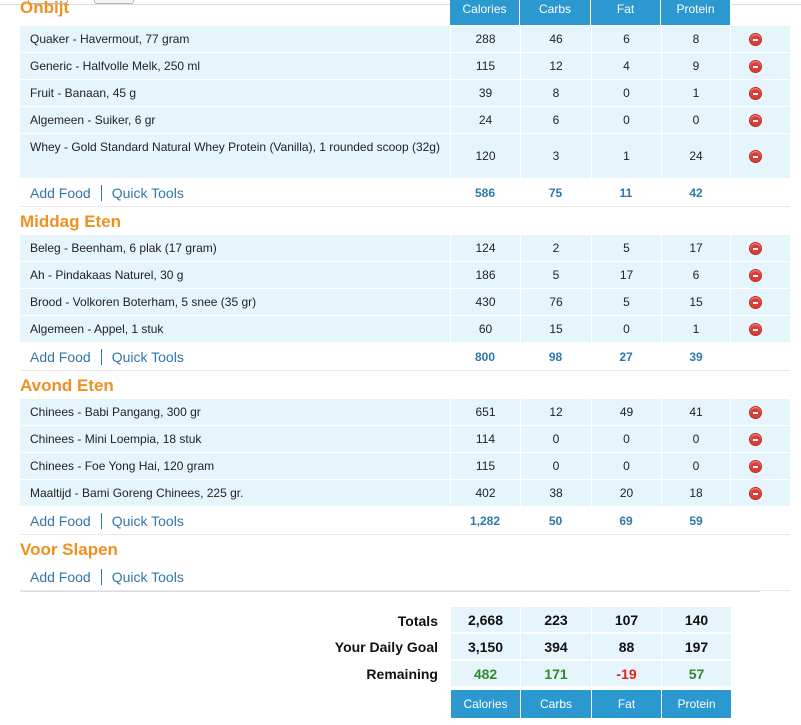  I want to click on food-row: Algemeen - Appel, 1 stuk 60 15 0 1, so click(405, 329).